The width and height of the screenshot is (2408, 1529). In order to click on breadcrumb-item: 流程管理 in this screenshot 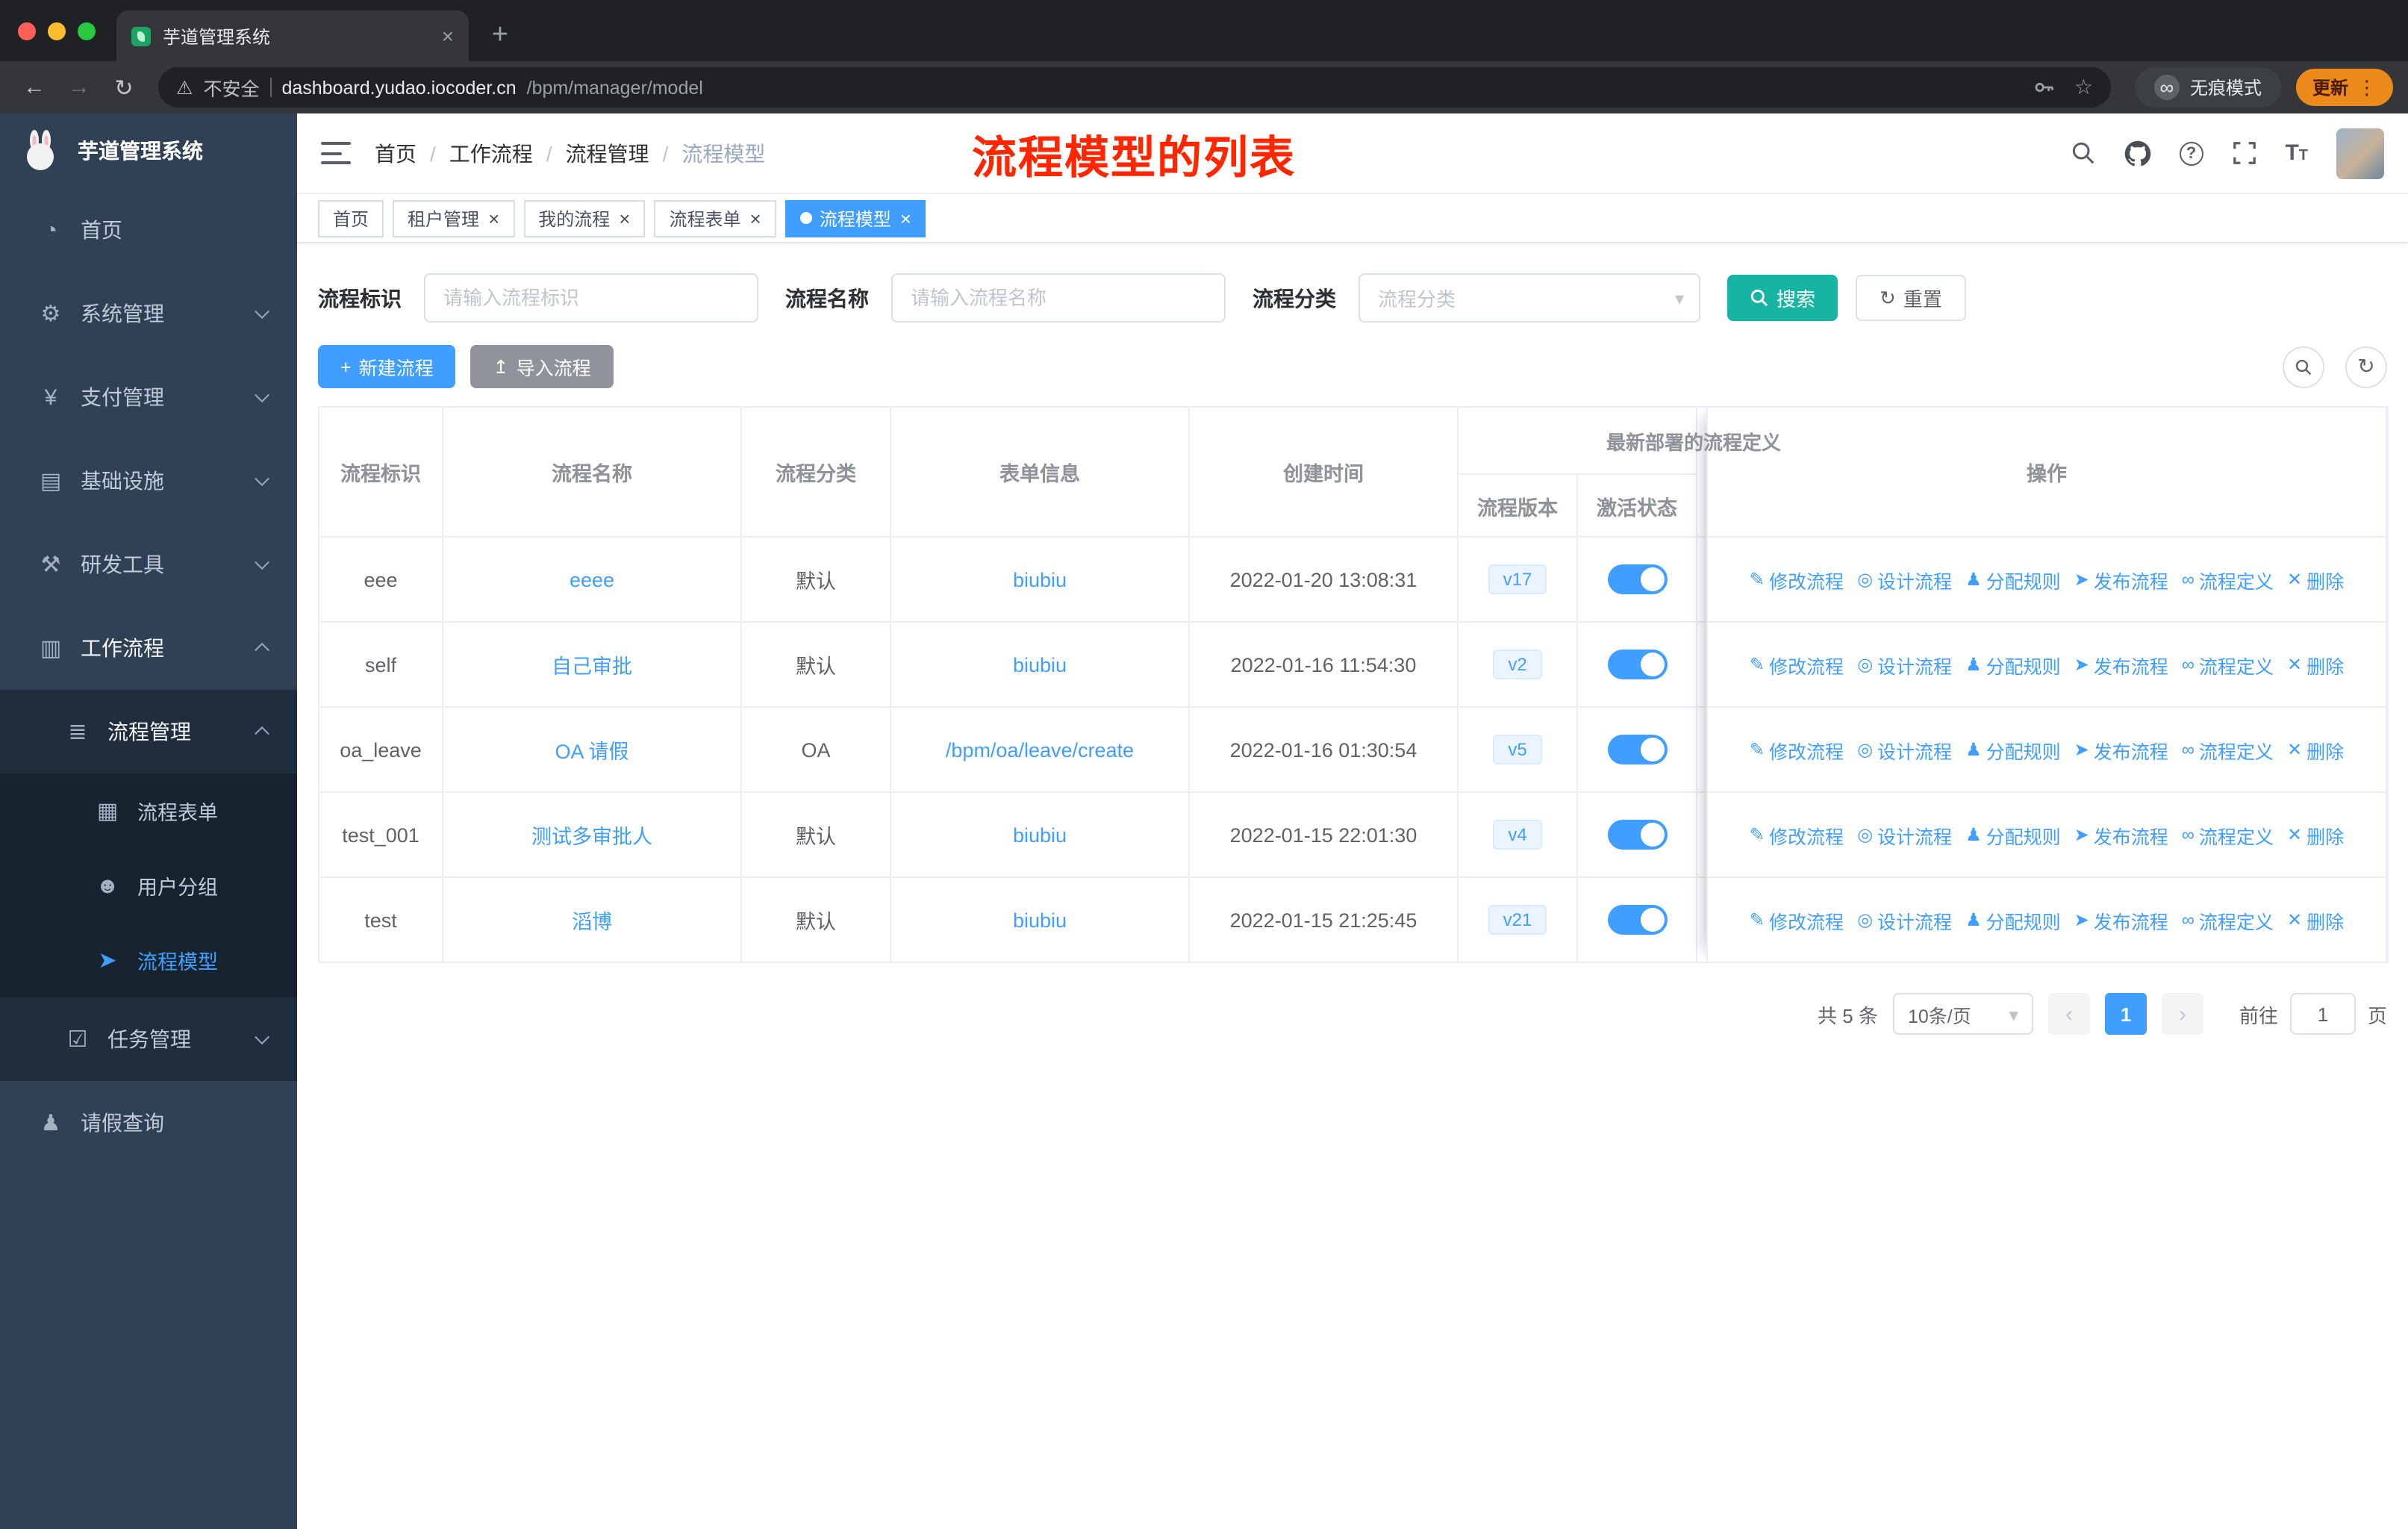, I will do `click(607, 153)`.